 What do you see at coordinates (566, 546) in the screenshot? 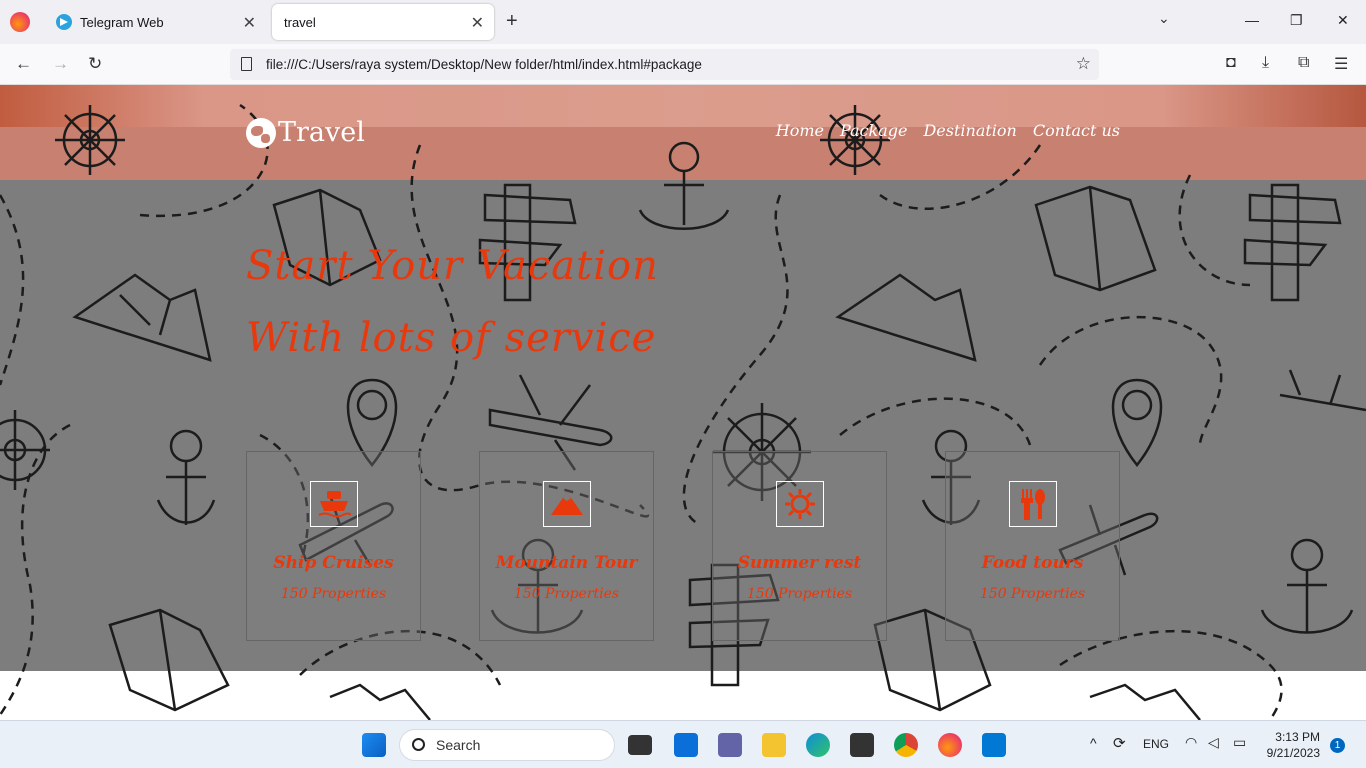
I see `service-card-mountain: Mountain Tour 150 Properties` at bounding box center [566, 546].